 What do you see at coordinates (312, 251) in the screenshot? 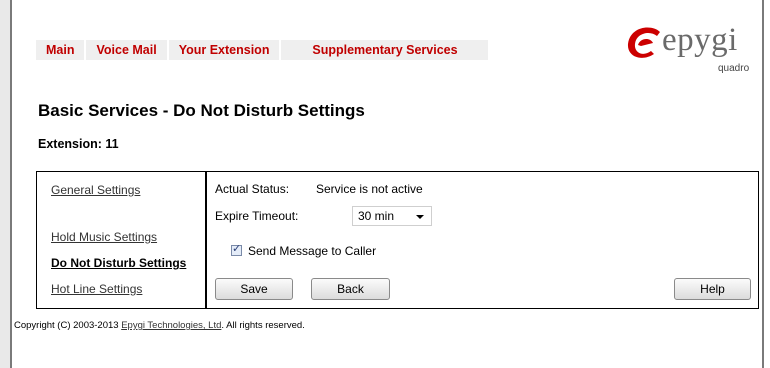
I see `send-message-label: Send Message to Caller` at bounding box center [312, 251].